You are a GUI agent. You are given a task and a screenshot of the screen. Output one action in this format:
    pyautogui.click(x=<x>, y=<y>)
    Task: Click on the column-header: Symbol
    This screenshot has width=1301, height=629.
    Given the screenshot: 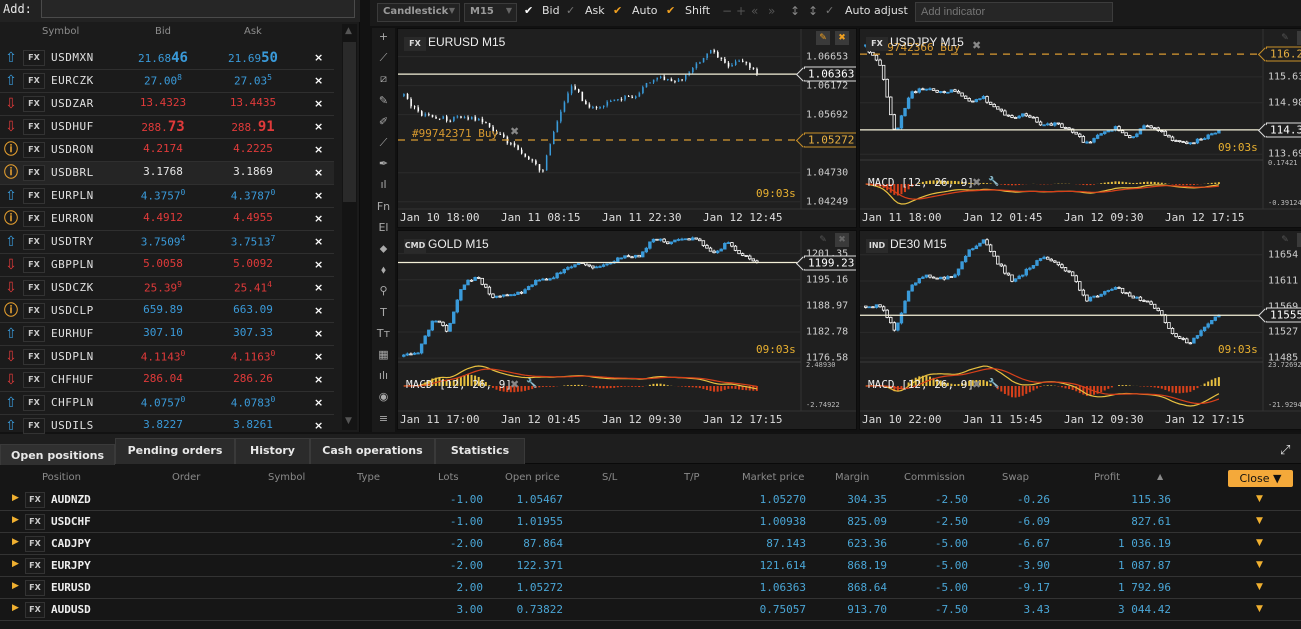 What is the action you would take?
    pyautogui.click(x=286, y=477)
    